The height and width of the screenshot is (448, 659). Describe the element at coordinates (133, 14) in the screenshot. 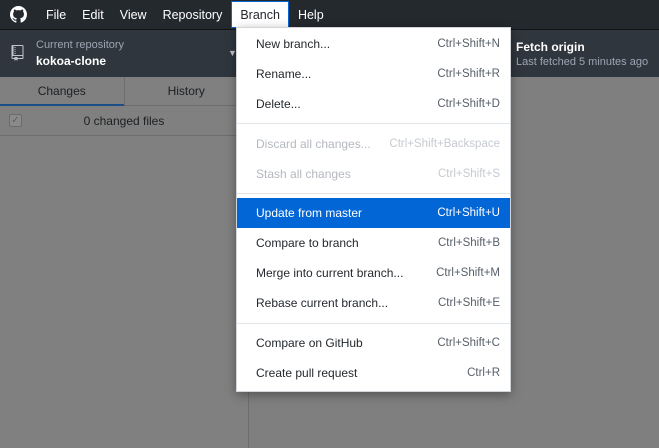

I see `menu-view: View` at that location.